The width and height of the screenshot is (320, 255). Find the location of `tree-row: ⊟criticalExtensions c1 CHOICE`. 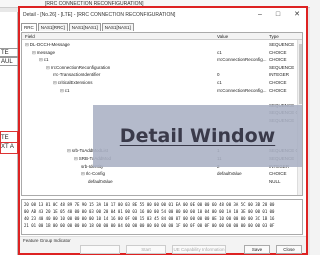

tree-row: ⊟criticalExtensions c1 CHOICE is located at coordinates (162, 82).